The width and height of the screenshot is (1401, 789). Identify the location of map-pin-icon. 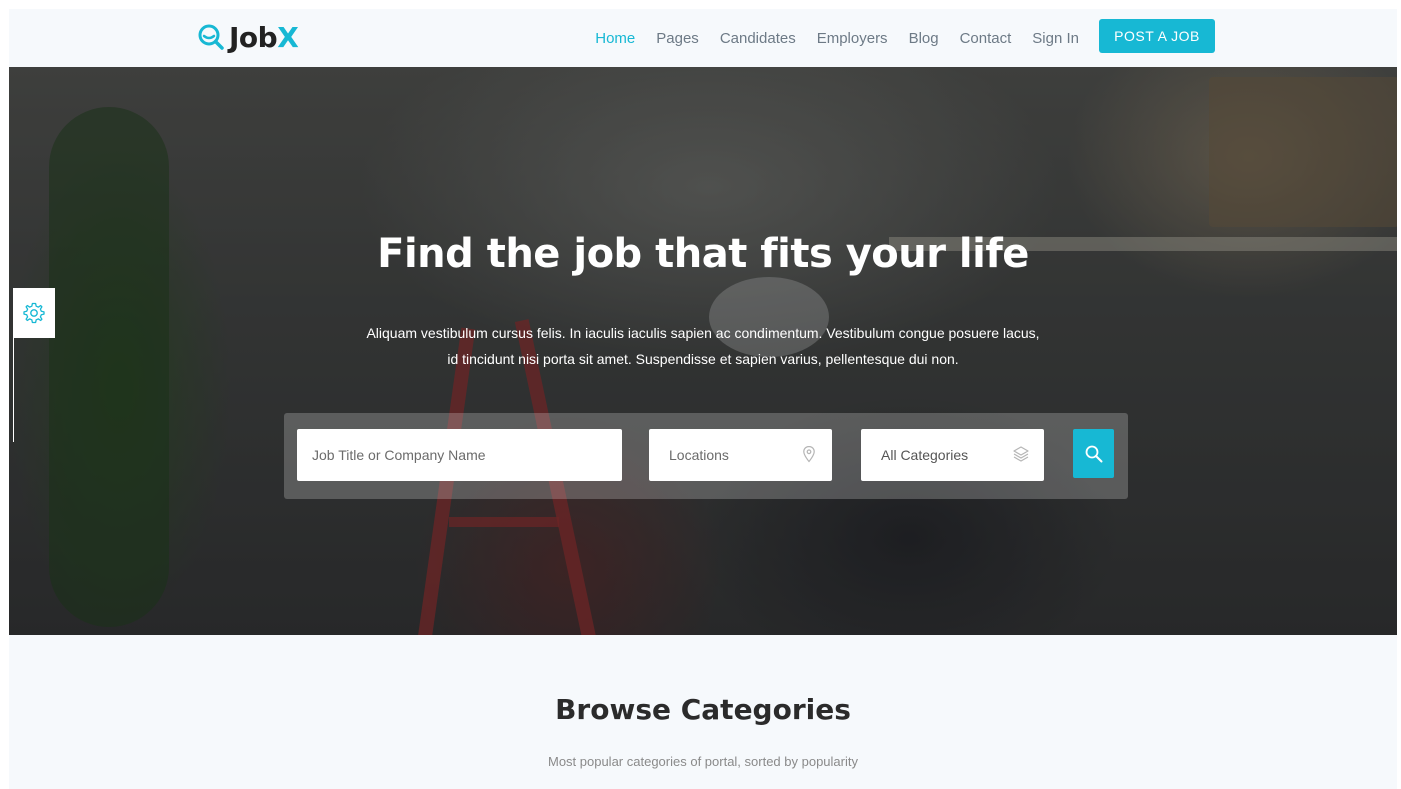
(809, 454).